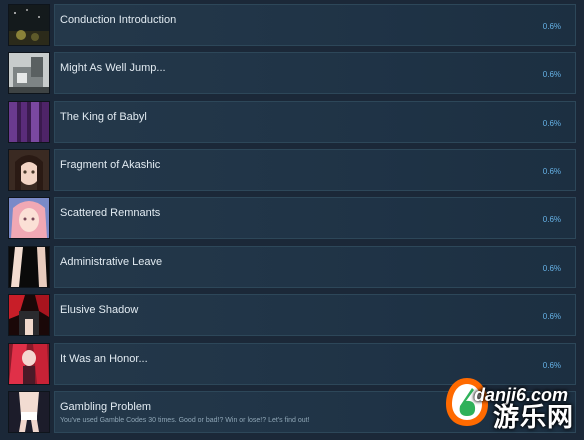 This screenshot has width=584, height=440. What do you see at coordinates (315, 170) in the screenshot?
I see `achievement-card: Fragment of Akashic 0.6%` at bounding box center [315, 170].